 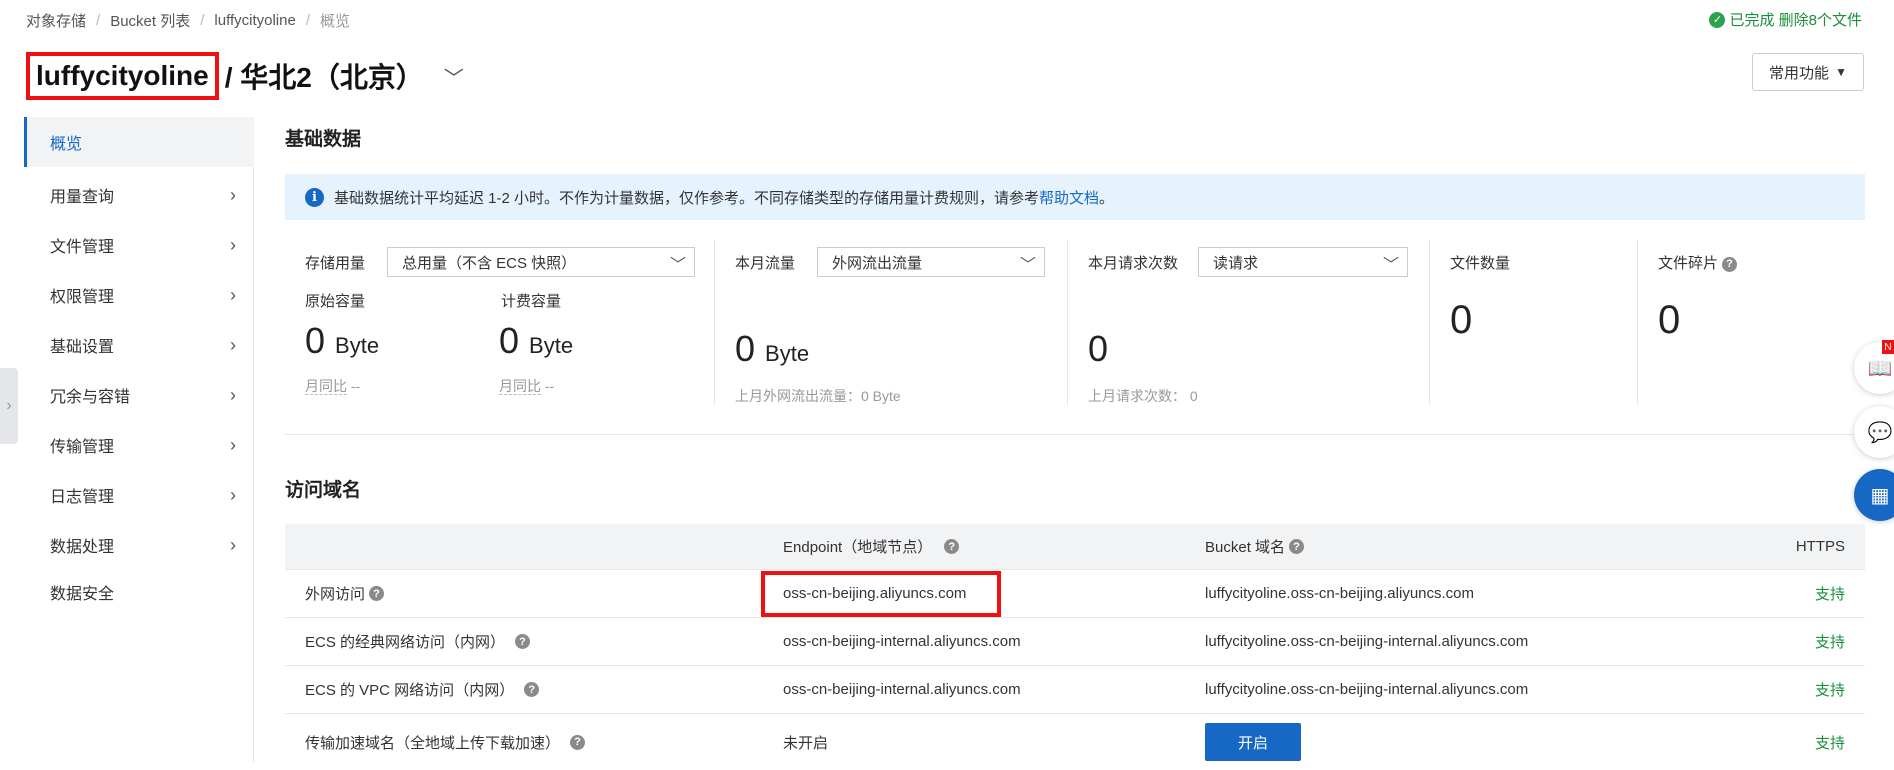 What do you see at coordinates (139, 345) in the screenshot?
I see `sidebar-item-basic-settings: 基础设置 ›` at bounding box center [139, 345].